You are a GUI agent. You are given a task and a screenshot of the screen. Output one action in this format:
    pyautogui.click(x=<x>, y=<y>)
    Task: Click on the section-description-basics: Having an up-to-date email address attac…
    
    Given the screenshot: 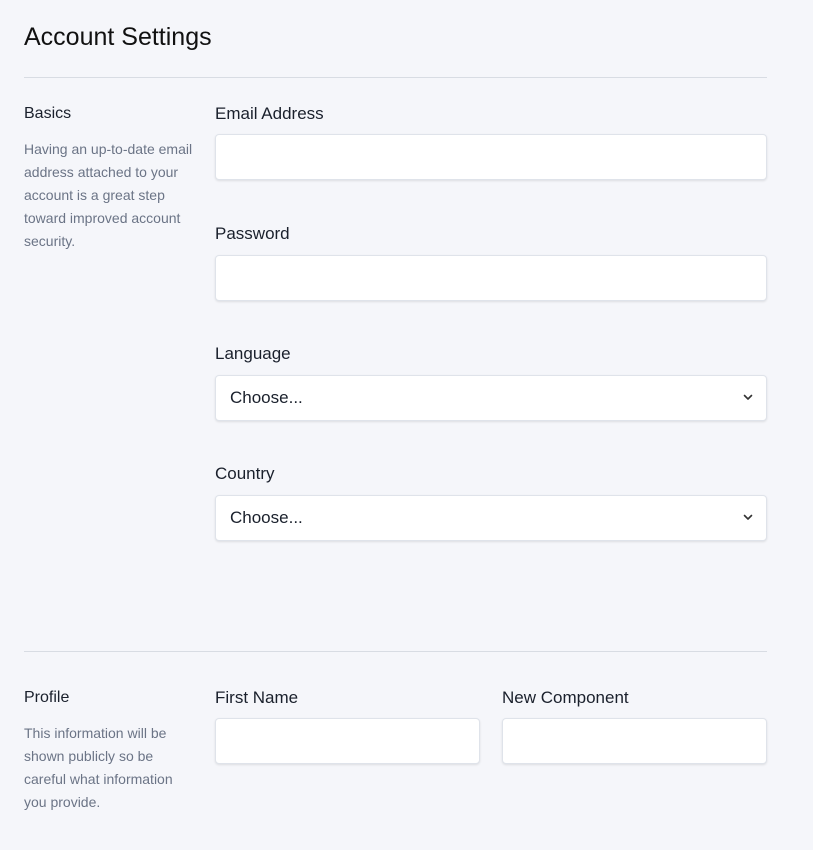 What is the action you would take?
    pyautogui.click(x=108, y=195)
    